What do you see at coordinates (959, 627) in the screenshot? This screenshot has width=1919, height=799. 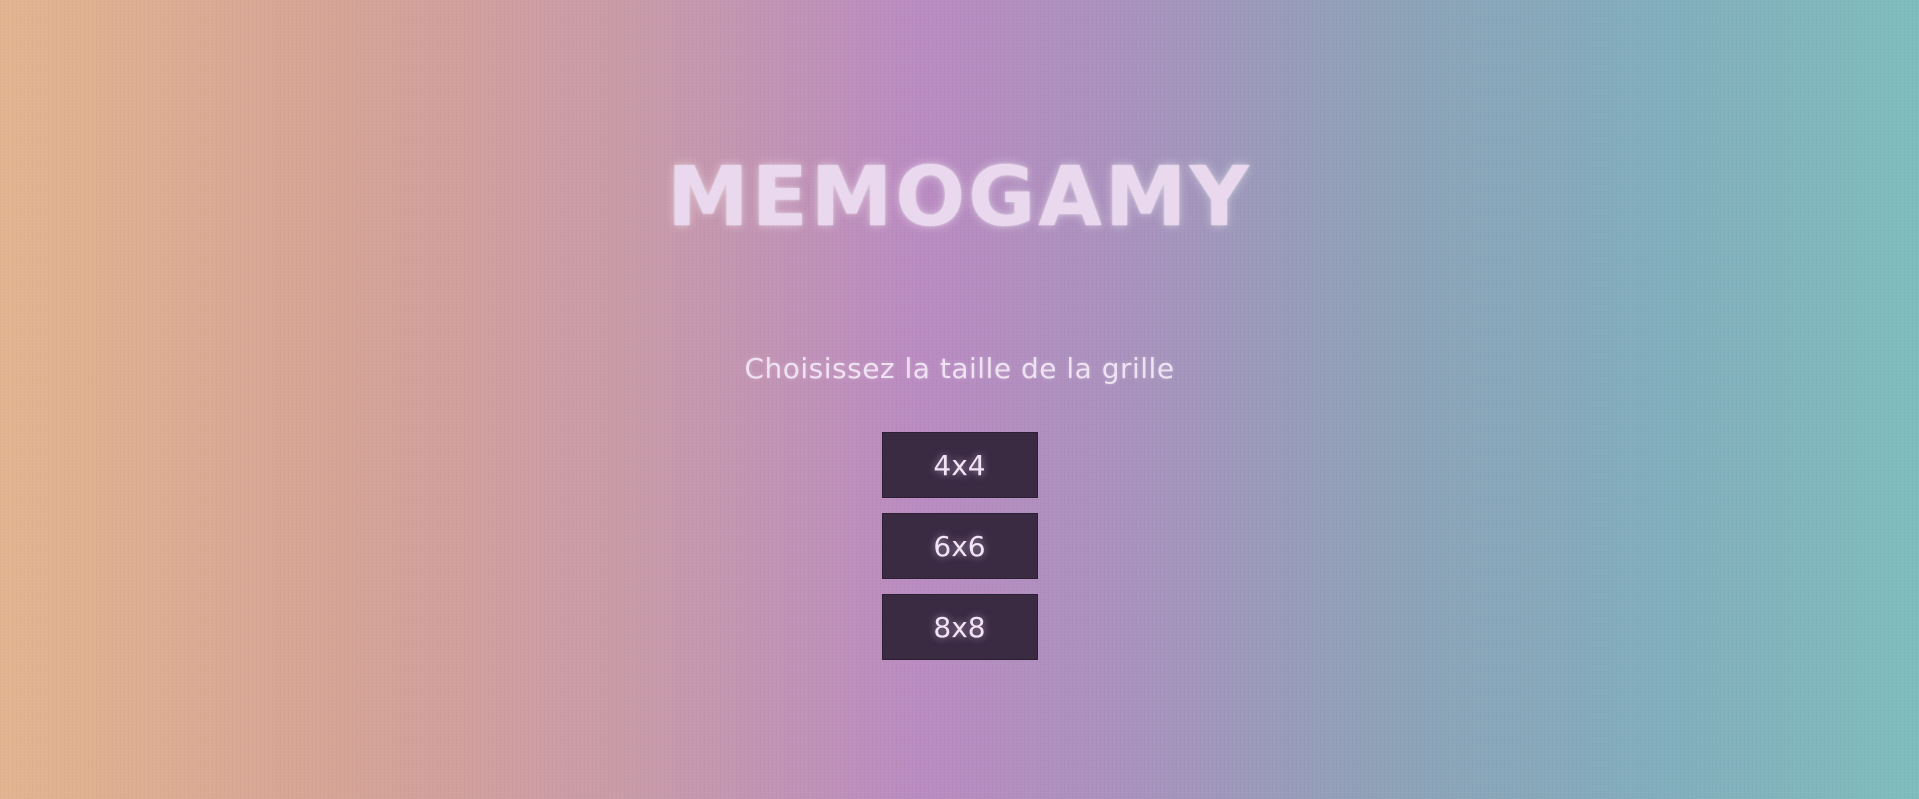 I see `grid-size-8x8-button: 8x8` at bounding box center [959, 627].